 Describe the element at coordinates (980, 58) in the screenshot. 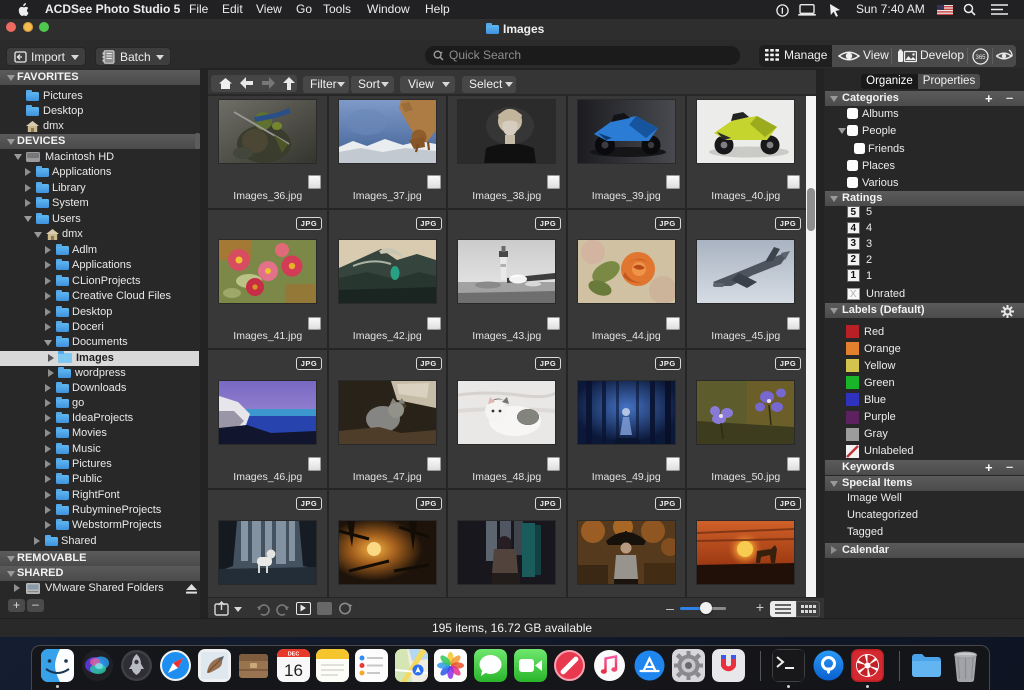

I see `svg-text: 365` at that location.